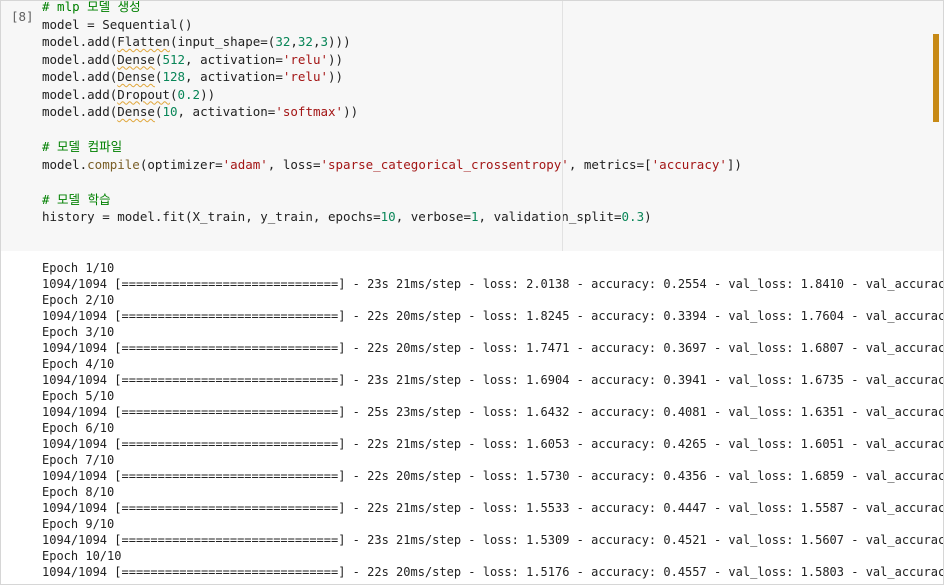 This screenshot has width=944, height=585. Describe the element at coordinates (392, 77) in the screenshot. I see `code-line: model.add(Dense(128, activation='relu'))` at that location.